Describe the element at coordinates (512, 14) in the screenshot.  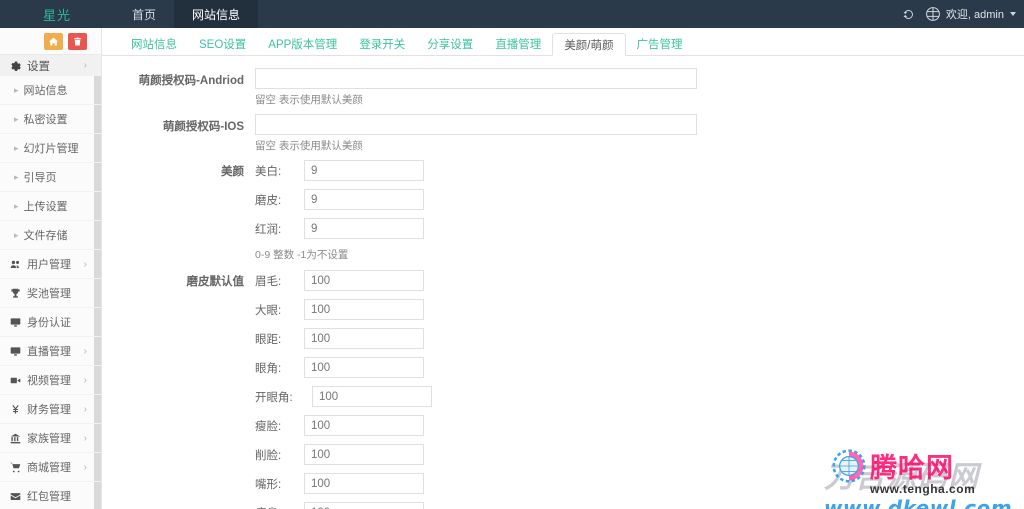
I see `top-bar: 星光 首页 网站信息 欢迎, admin` at that location.